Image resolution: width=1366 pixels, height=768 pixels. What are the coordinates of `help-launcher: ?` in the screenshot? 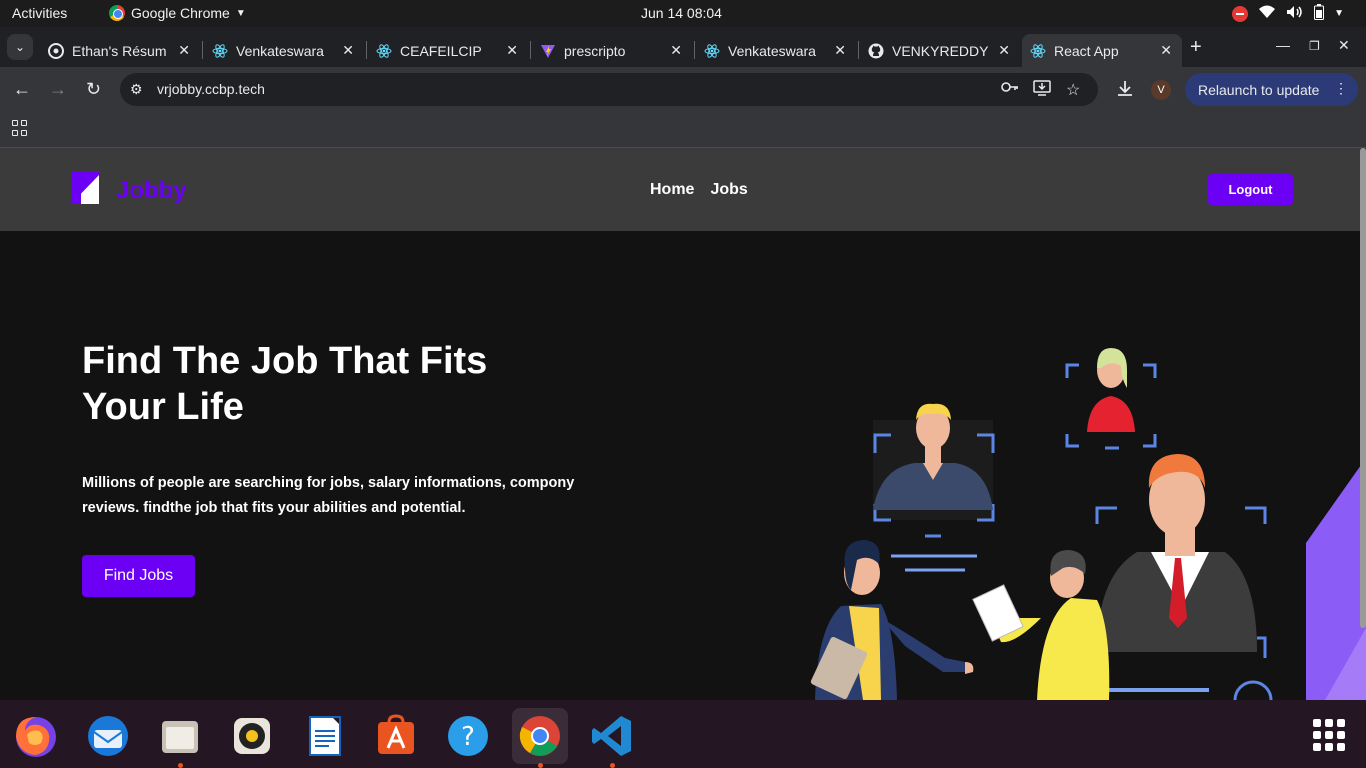 It's located at (468, 736).